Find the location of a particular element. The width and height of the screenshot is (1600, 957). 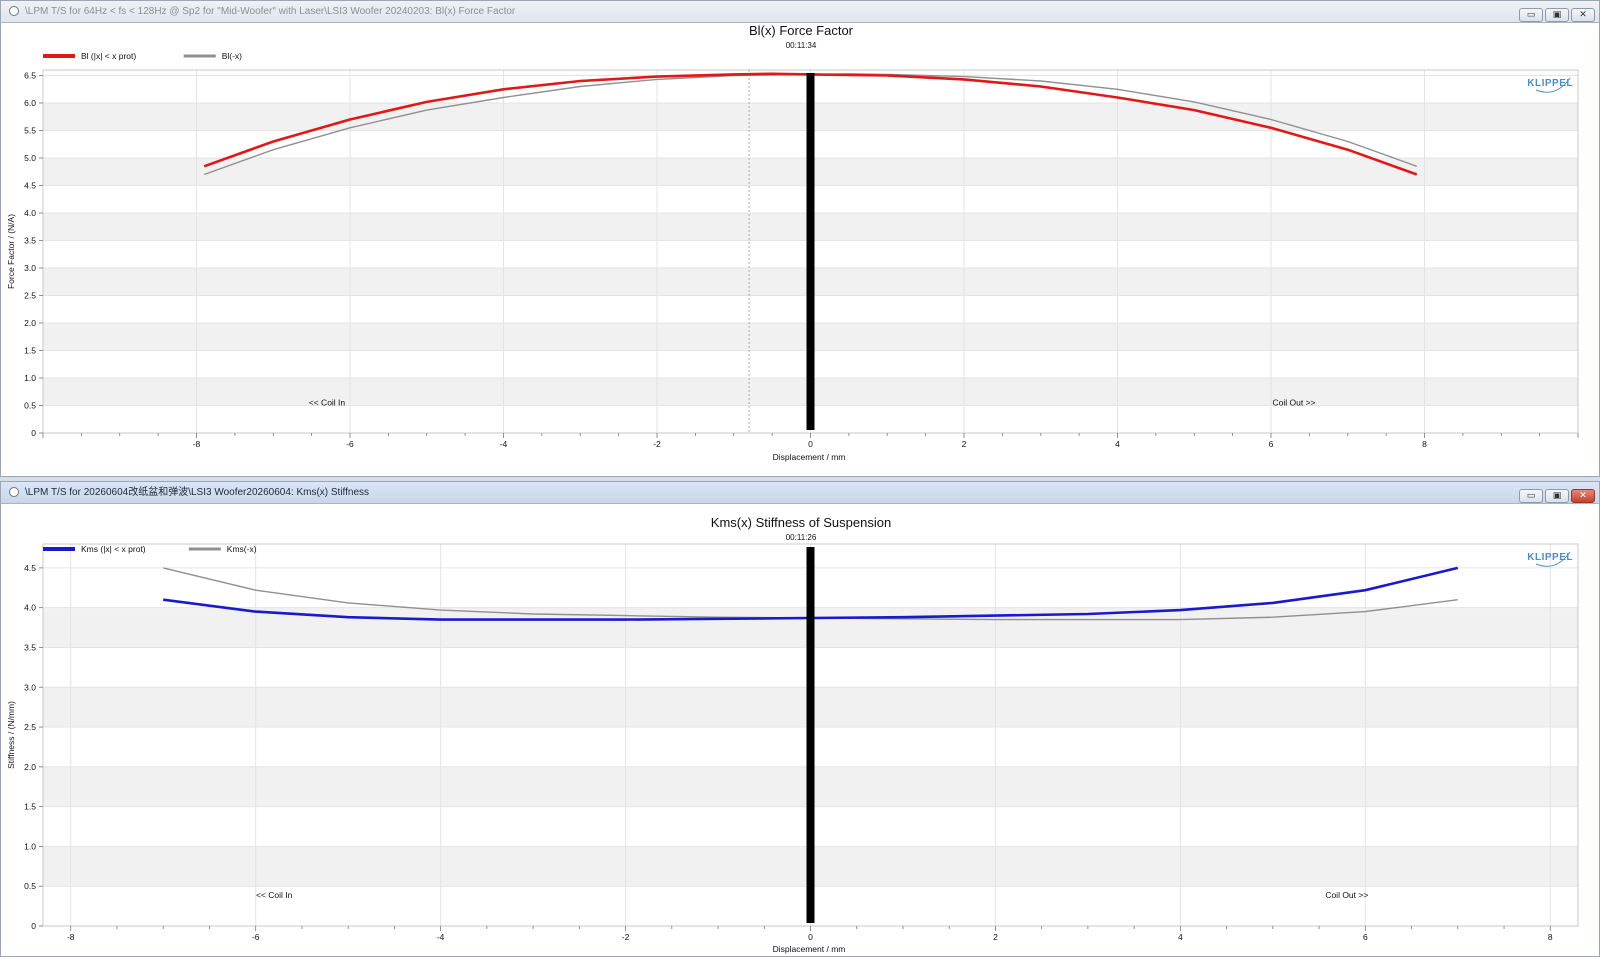

chart-timestamp: 00:11:26 is located at coordinates (801, 537).